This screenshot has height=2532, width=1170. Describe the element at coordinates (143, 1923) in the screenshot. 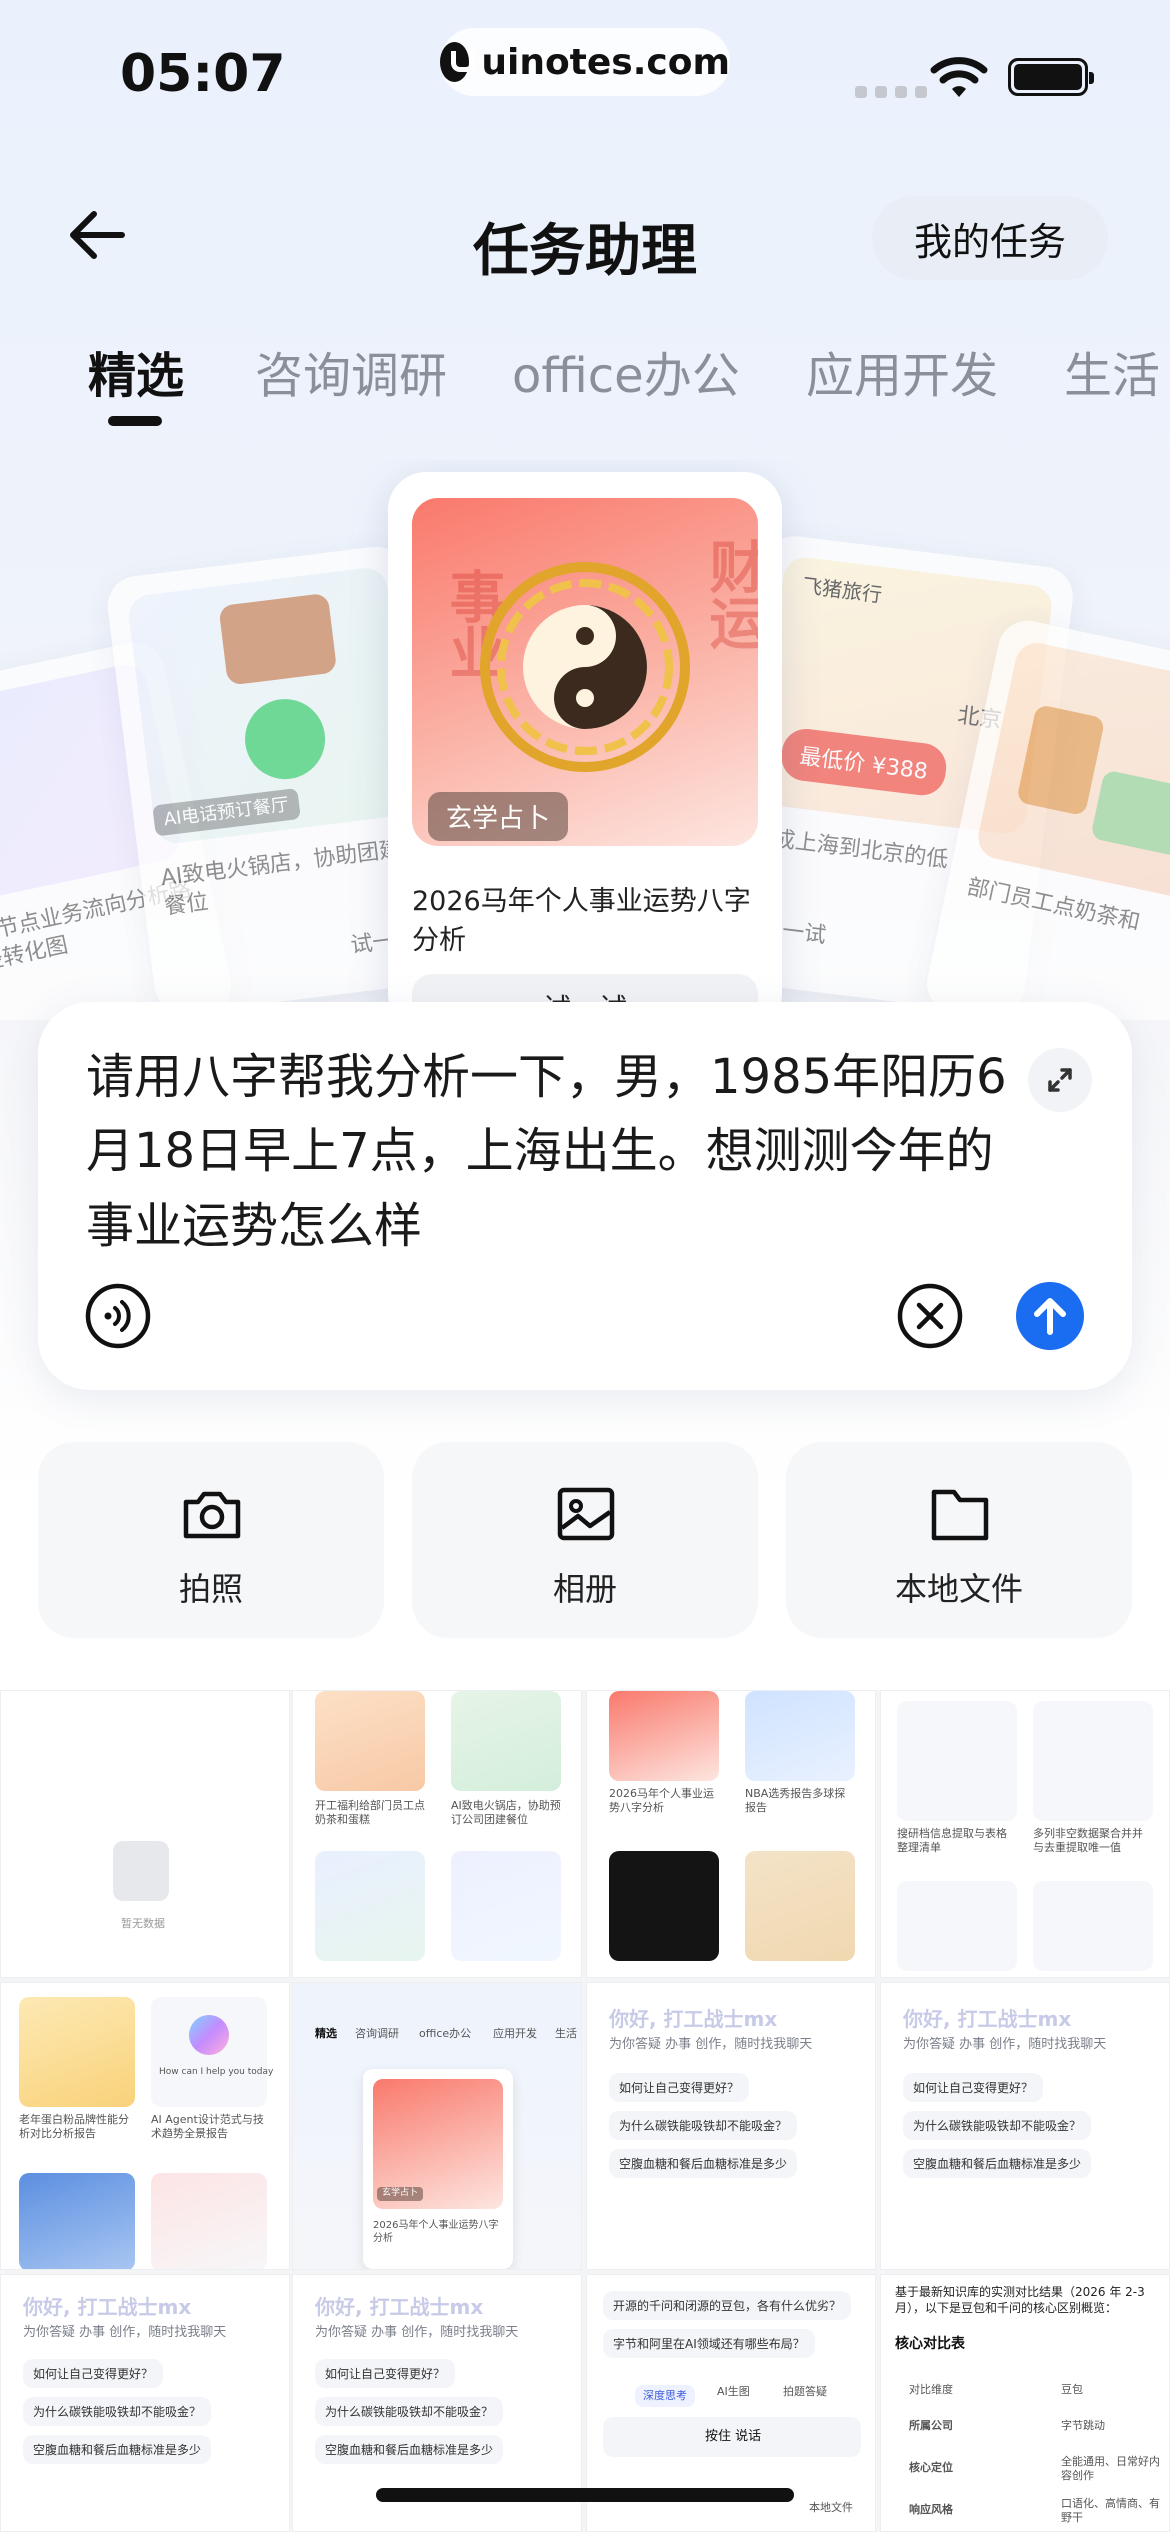

I see `empty-label: 暂无数据` at that location.